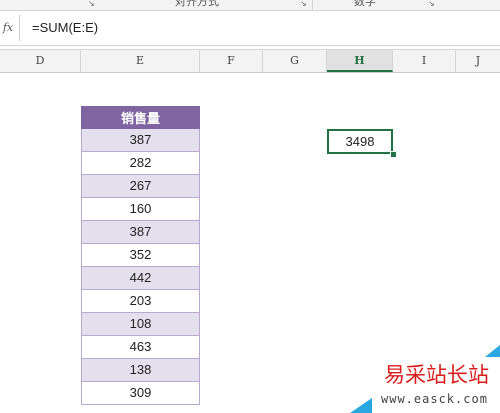 This screenshot has width=500, height=413. Describe the element at coordinates (140, 61) in the screenshot. I see `column-header-e: E` at that location.